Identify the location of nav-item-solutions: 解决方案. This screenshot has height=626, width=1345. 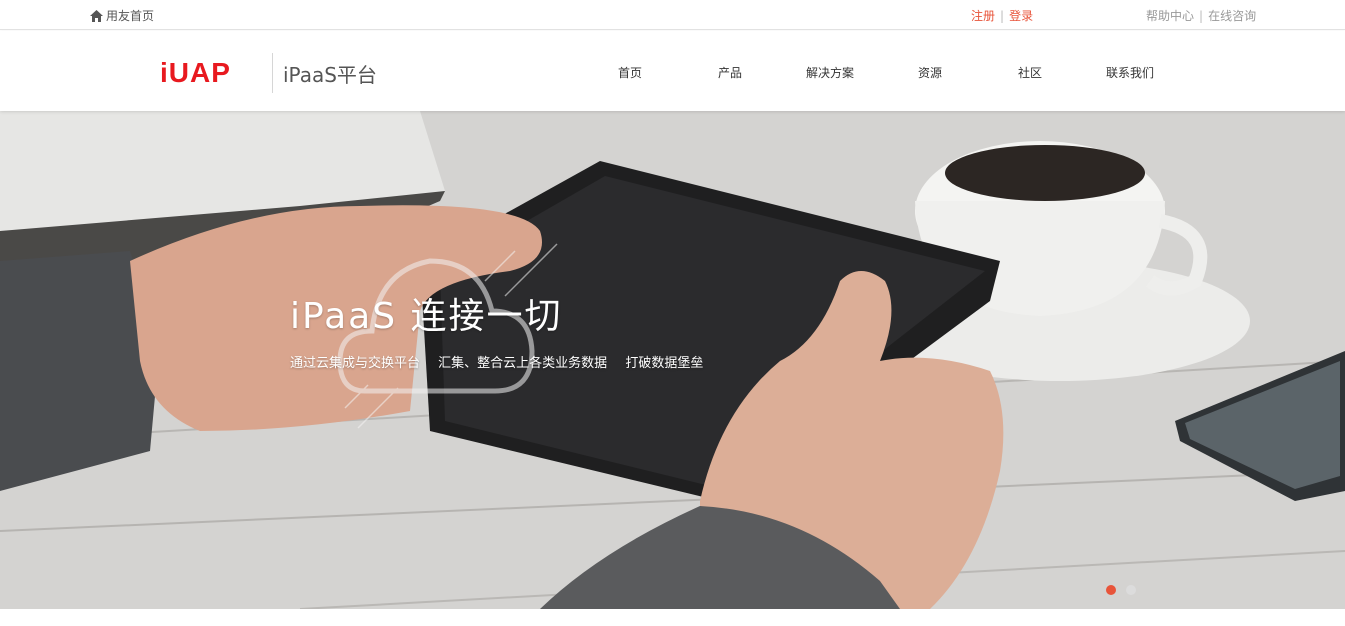
(830, 72).